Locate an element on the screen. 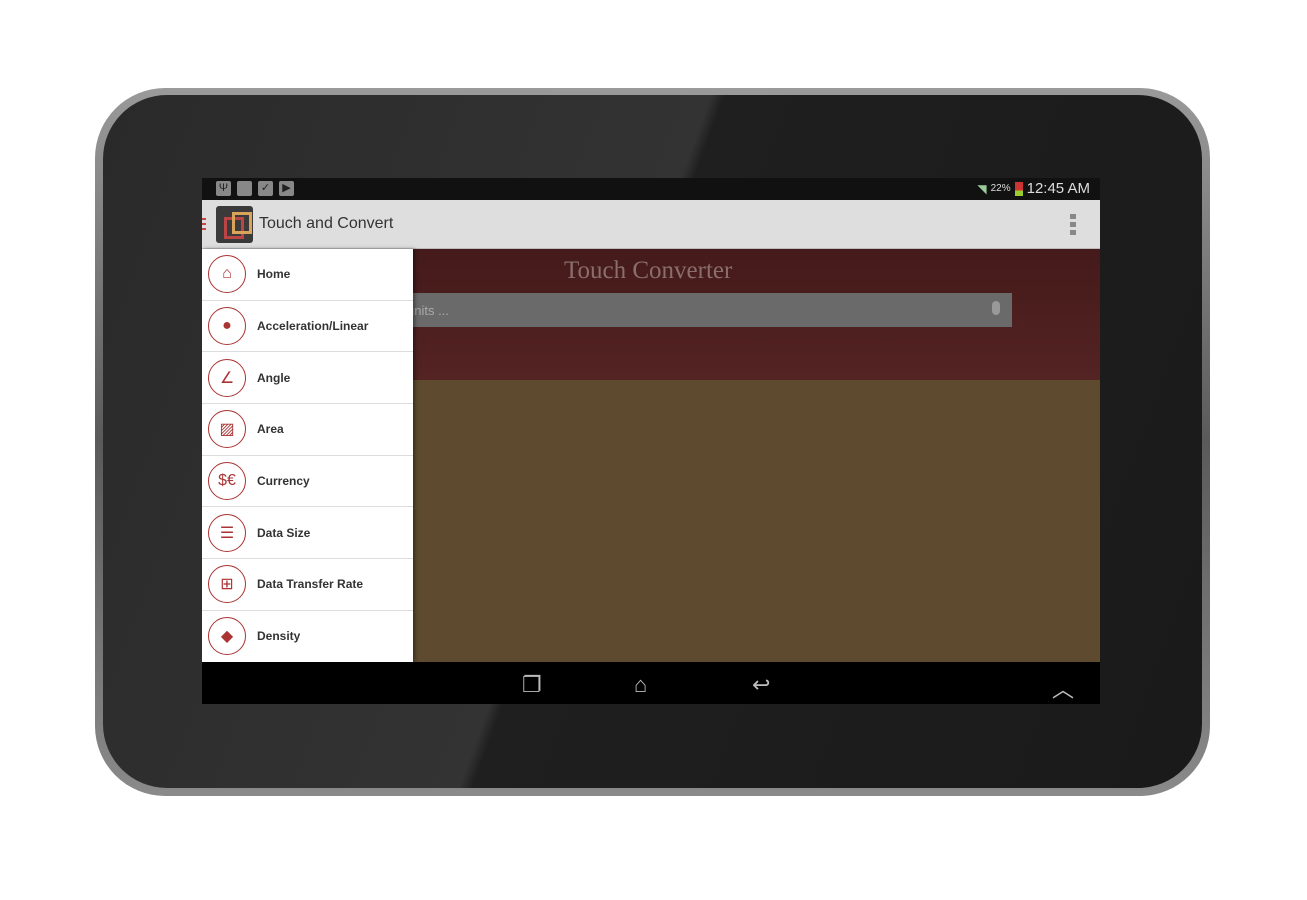 The height and width of the screenshot is (900, 1307). drawer-item-data-size: ☰ Data Size is located at coordinates (307, 533).